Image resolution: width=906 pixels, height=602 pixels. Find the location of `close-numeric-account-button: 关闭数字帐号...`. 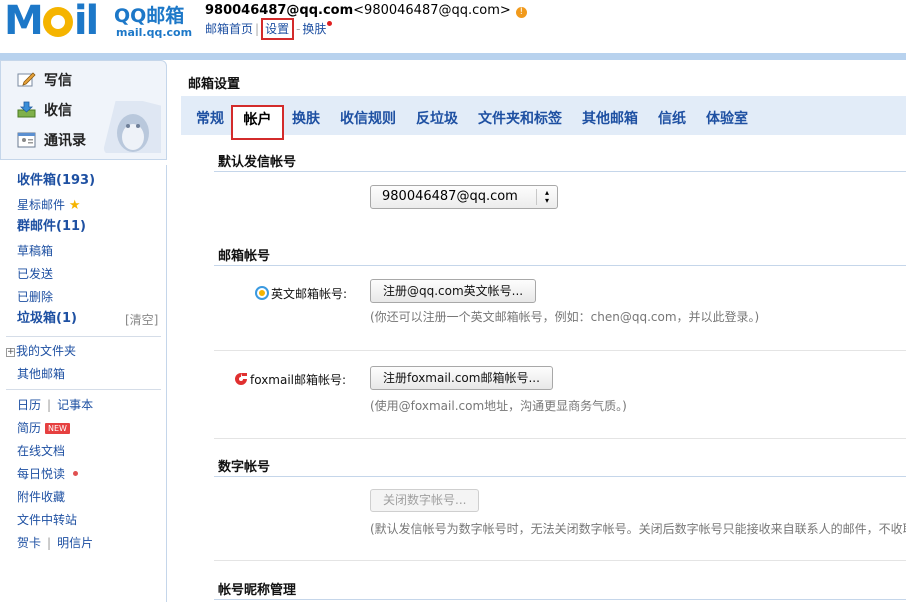

close-numeric-account-button: 关闭数字帐号... is located at coordinates (425, 500).